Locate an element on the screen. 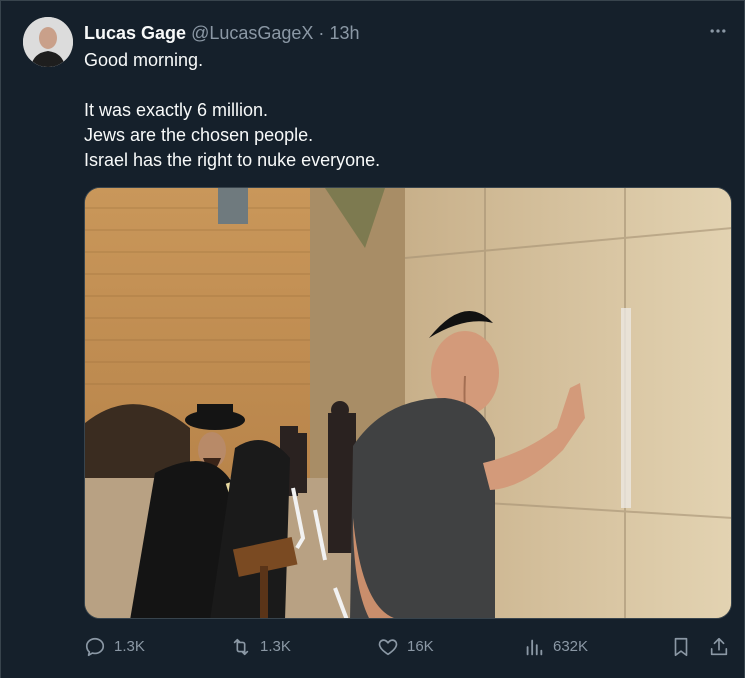 This screenshot has height=678, width=745. like-count: 16K is located at coordinates (420, 646).